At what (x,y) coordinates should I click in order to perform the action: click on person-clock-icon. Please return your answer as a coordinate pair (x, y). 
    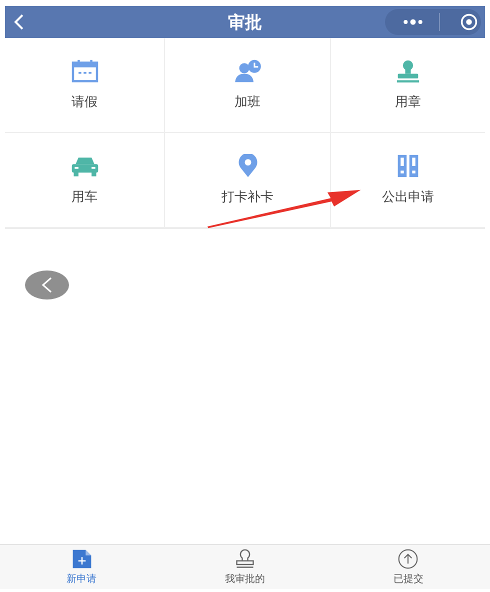
    Looking at the image, I should click on (247, 71).